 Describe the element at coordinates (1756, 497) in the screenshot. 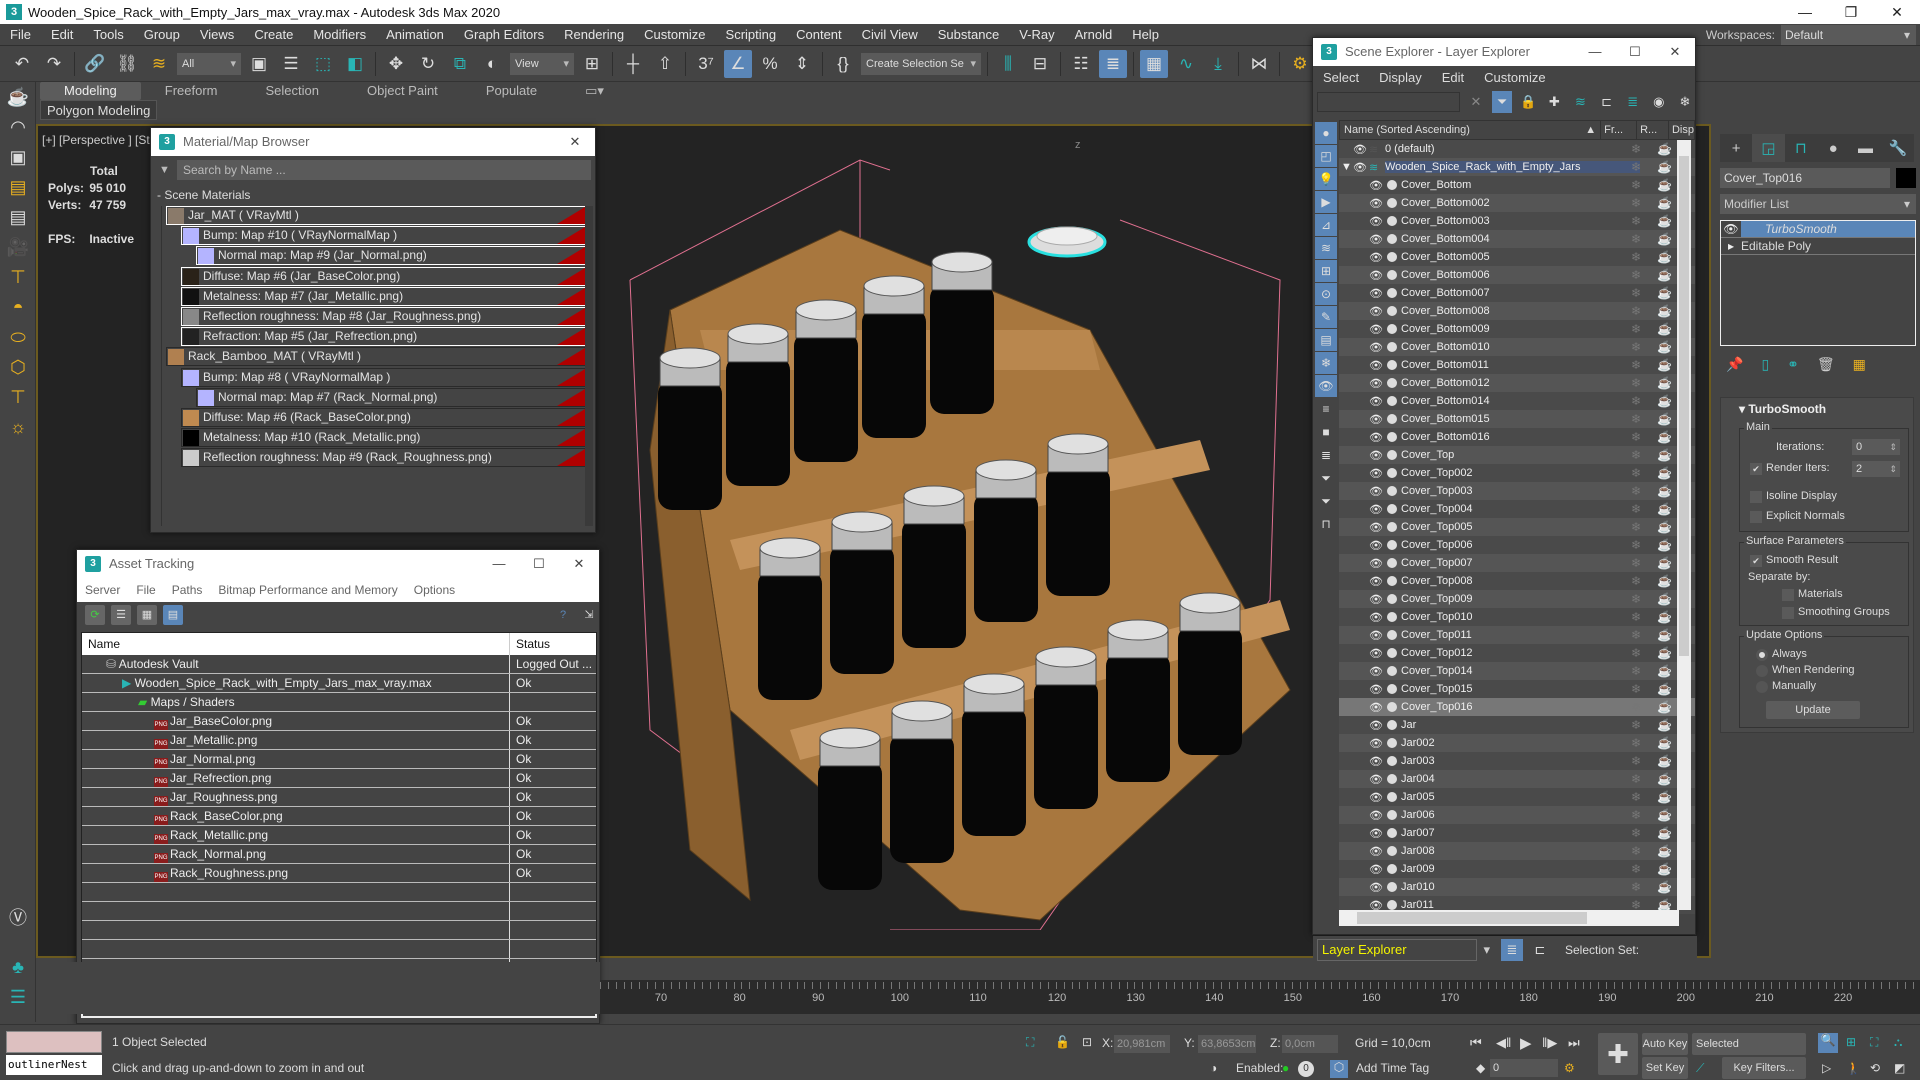

I see `isoline-display-checkbox` at that location.